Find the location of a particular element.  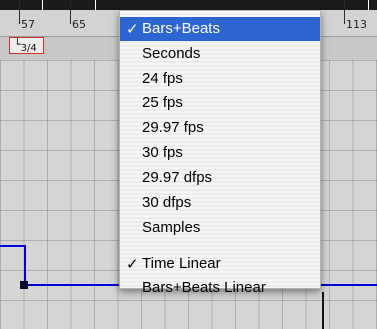

menu-item-bars-beats-linear: Bars+Beats Linear is located at coordinates (220, 288).